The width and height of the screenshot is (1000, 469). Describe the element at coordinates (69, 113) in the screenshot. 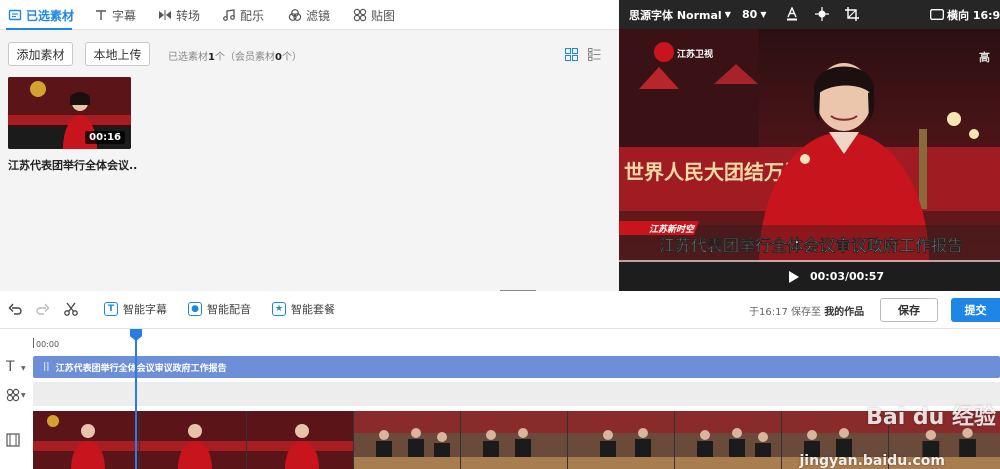

I see `clip-thumbnail: 00:16` at that location.